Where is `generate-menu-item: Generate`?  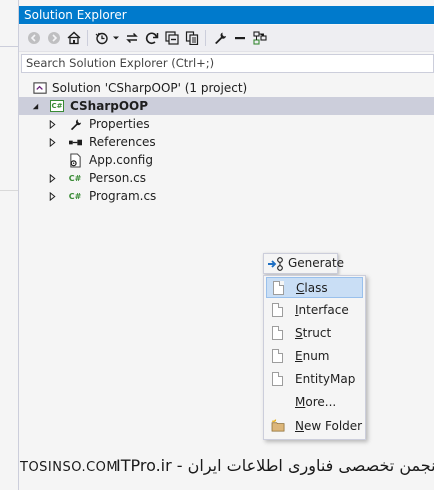
generate-menu-item: Generate is located at coordinates (303, 263).